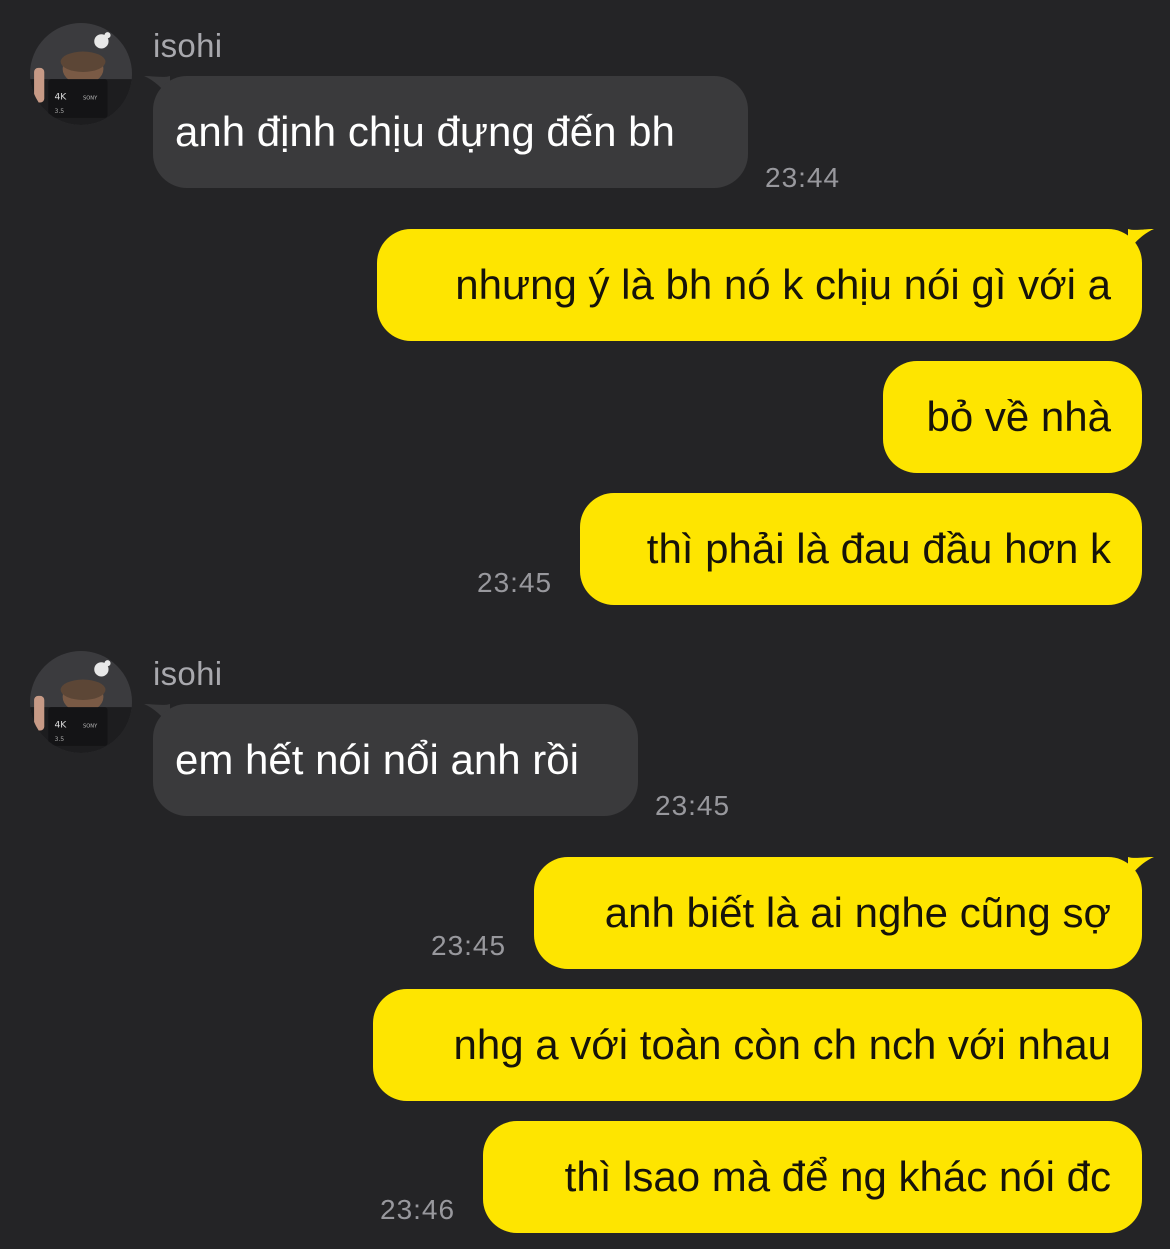 The width and height of the screenshot is (1170, 1249). What do you see at coordinates (418, 1209) in the screenshot?
I see `message-timestamp: 23:46` at bounding box center [418, 1209].